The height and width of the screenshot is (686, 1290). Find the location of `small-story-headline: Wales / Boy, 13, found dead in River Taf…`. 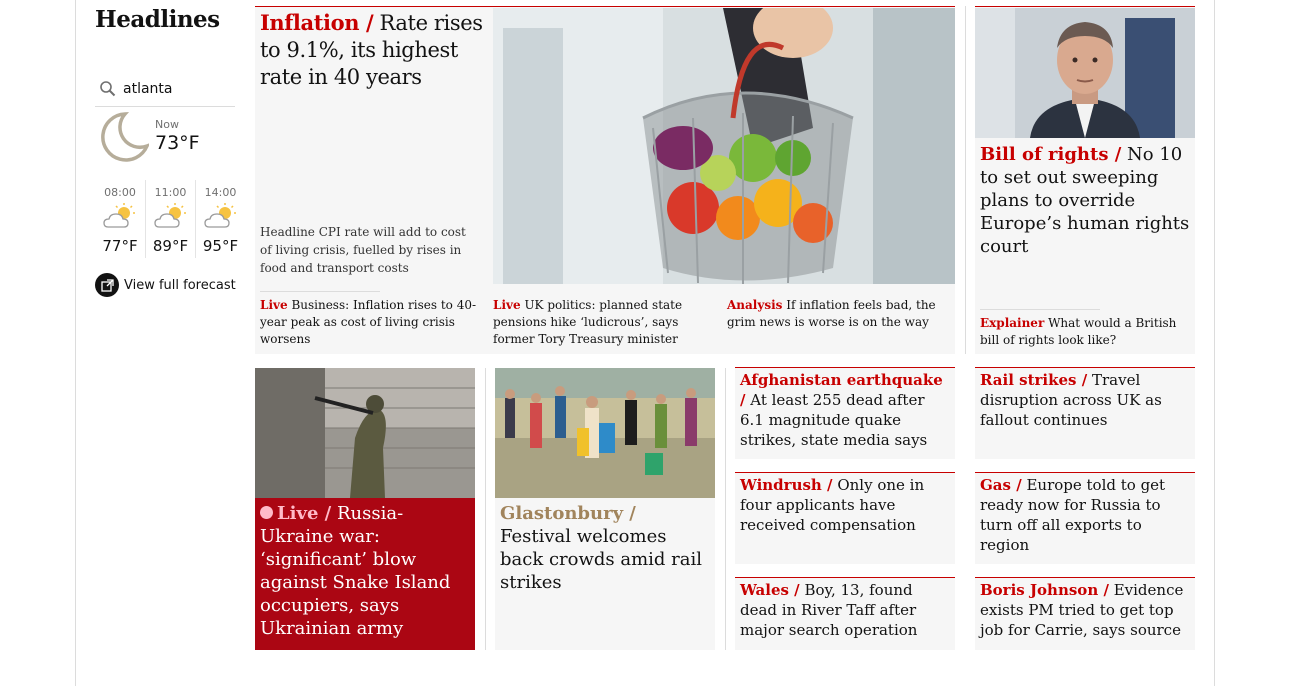

small-story-headline: Wales / Boy, 13, found dead in River Taf… is located at coordinates (846, 610).